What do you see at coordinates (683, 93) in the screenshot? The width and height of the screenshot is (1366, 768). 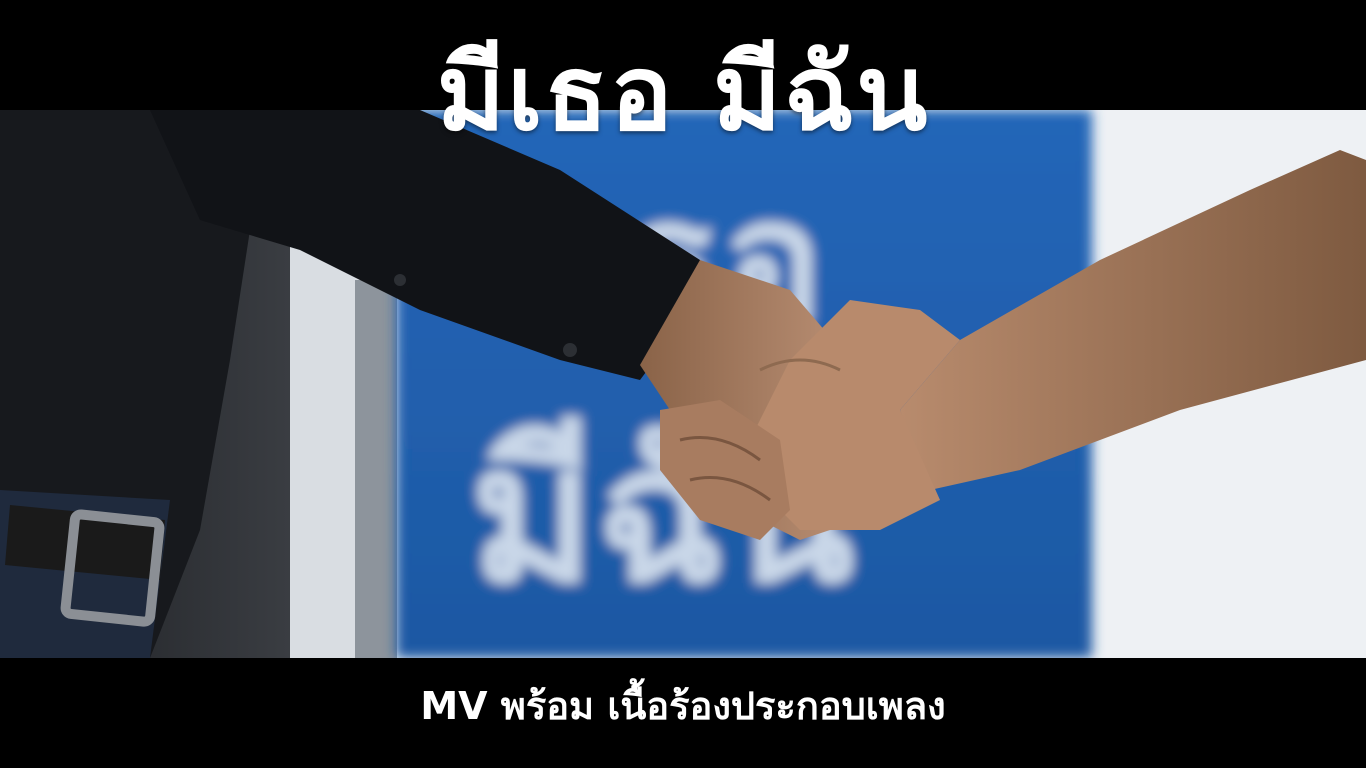 I see `video-title: มีเธอ มีฉัน` at bounding box center [683, 93].